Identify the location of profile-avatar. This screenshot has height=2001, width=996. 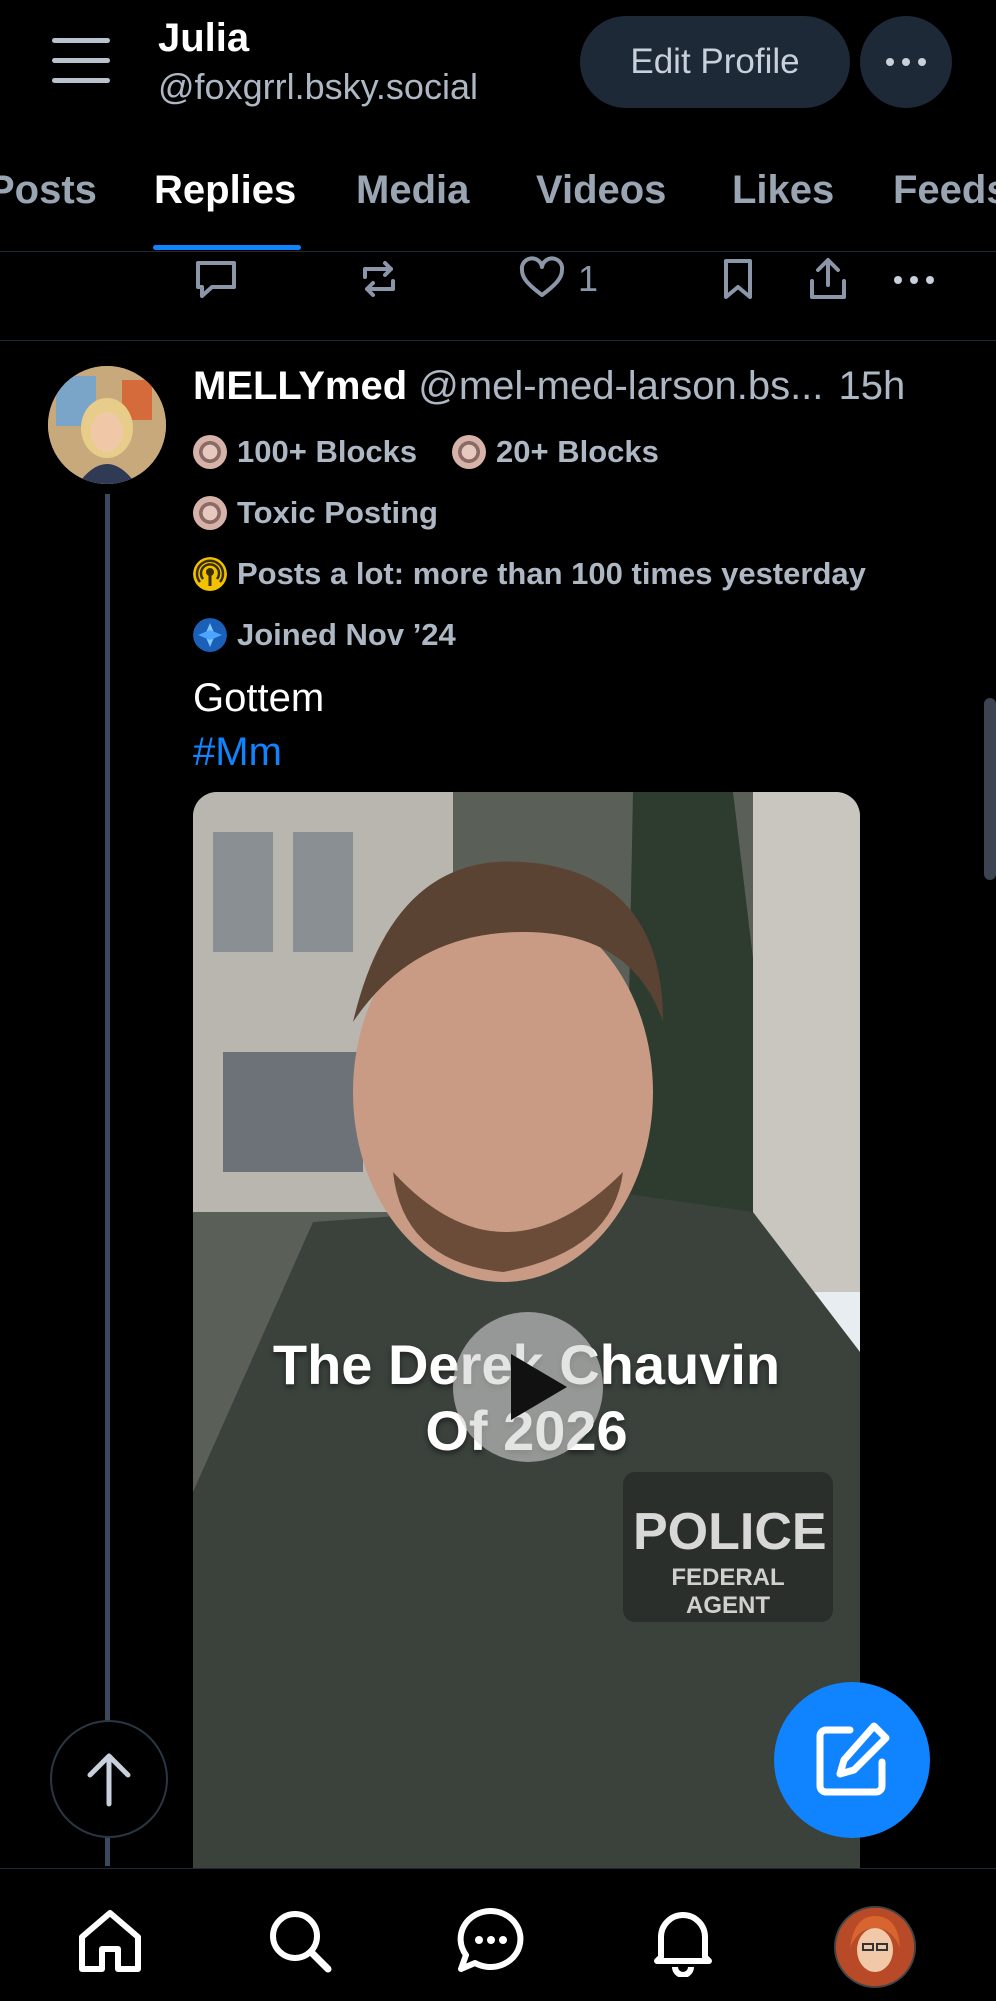
(875, 1947).